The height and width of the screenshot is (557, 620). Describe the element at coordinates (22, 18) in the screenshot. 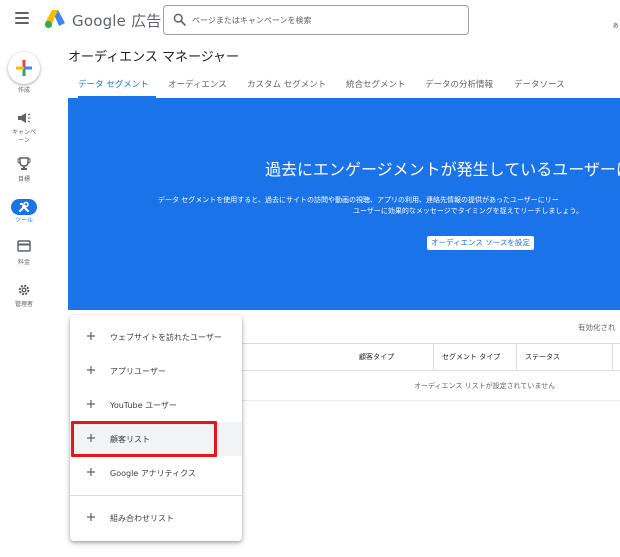

I see `menu-icon` at that location.